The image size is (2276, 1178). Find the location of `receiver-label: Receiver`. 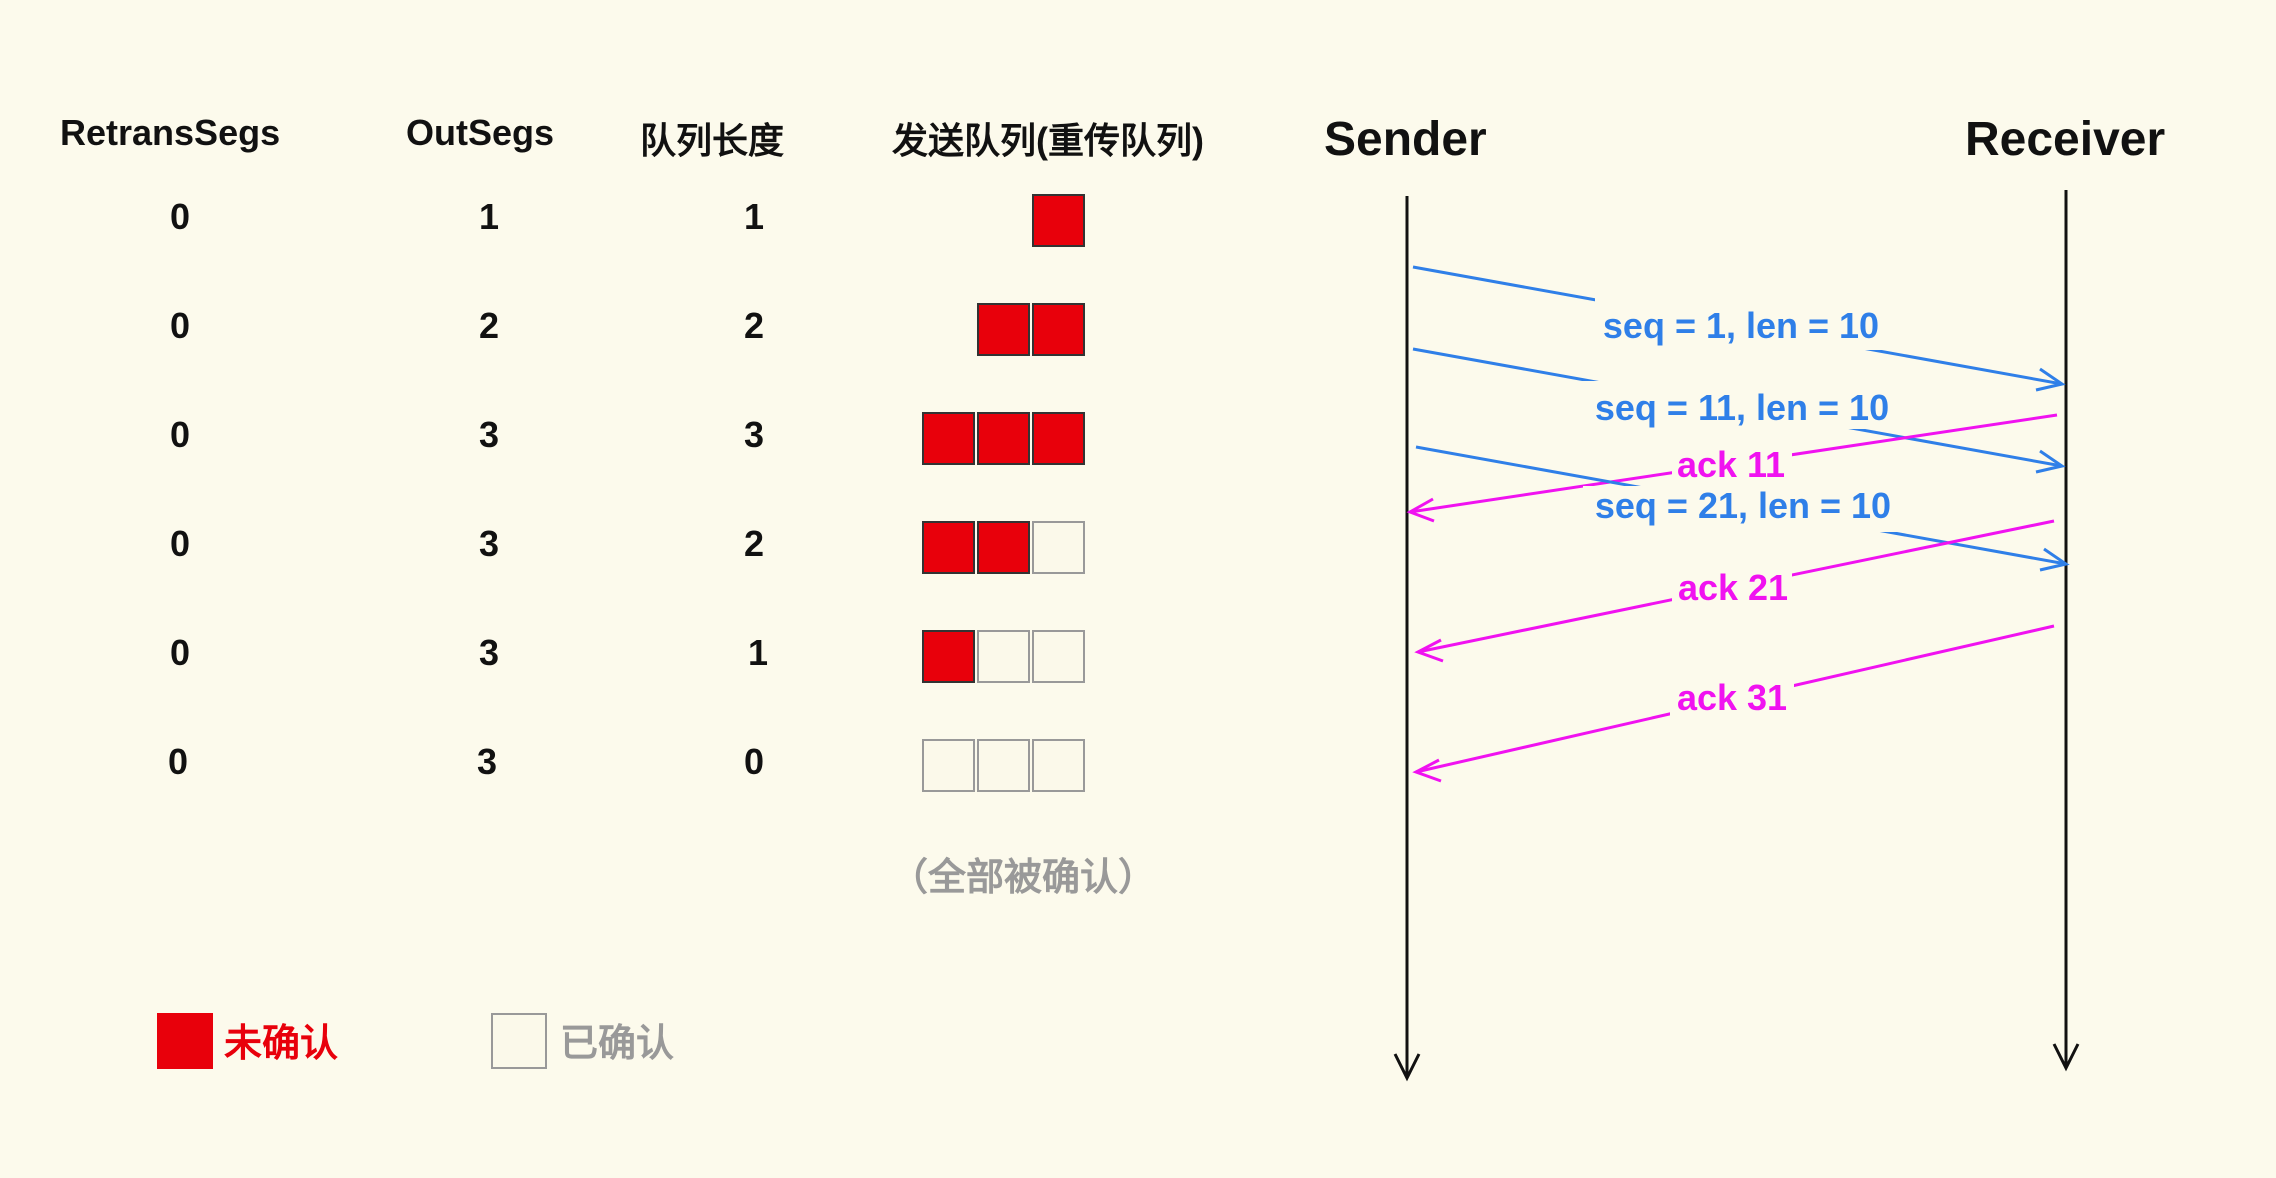

receiver-label: Receiver is located at coordinates (2065, 139).